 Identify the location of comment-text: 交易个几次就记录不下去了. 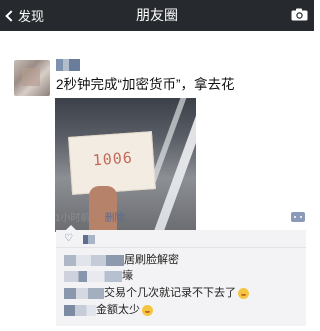
(170, 293).